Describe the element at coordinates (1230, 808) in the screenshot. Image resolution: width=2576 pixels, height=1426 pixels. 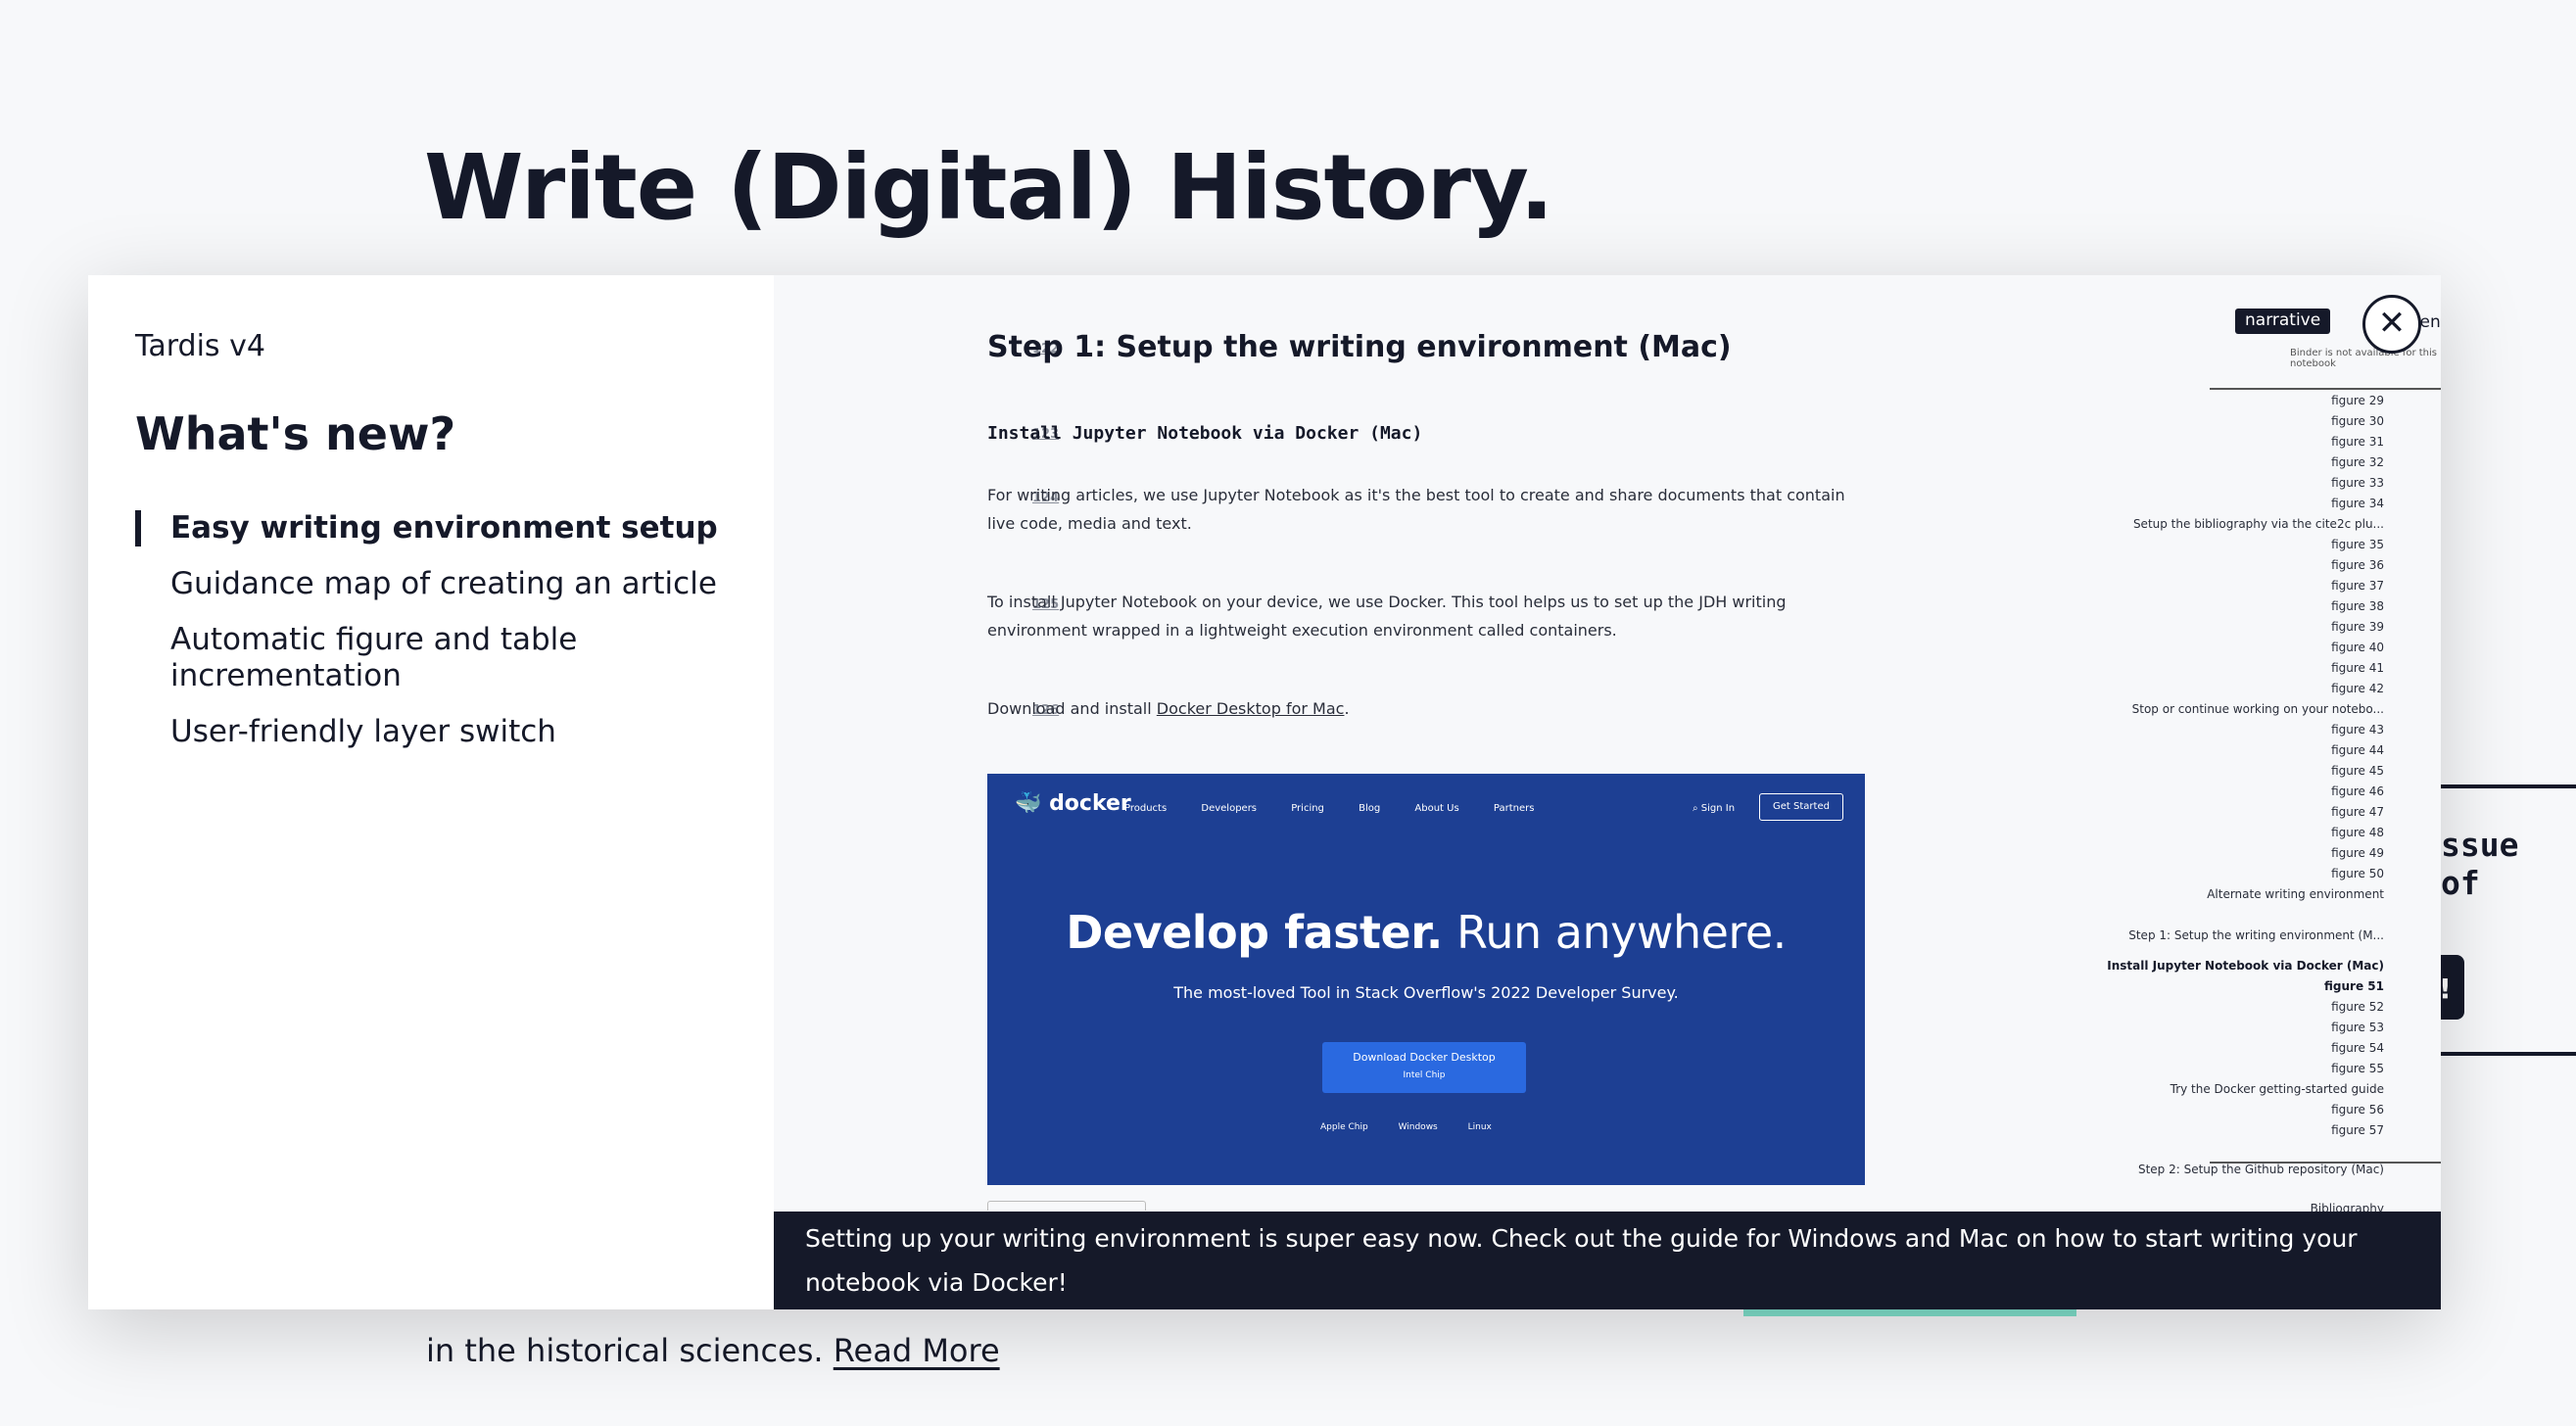
I see `docker-menu-item: Developers` at that location.